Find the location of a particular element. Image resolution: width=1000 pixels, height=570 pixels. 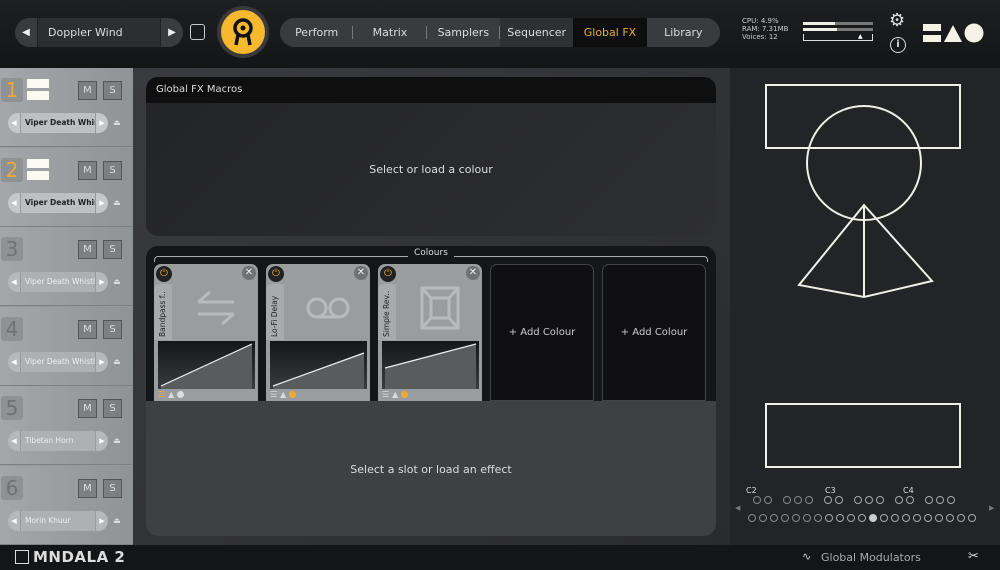

keyboard-scroll-right: ▶ is located at coordinates (991, 508).